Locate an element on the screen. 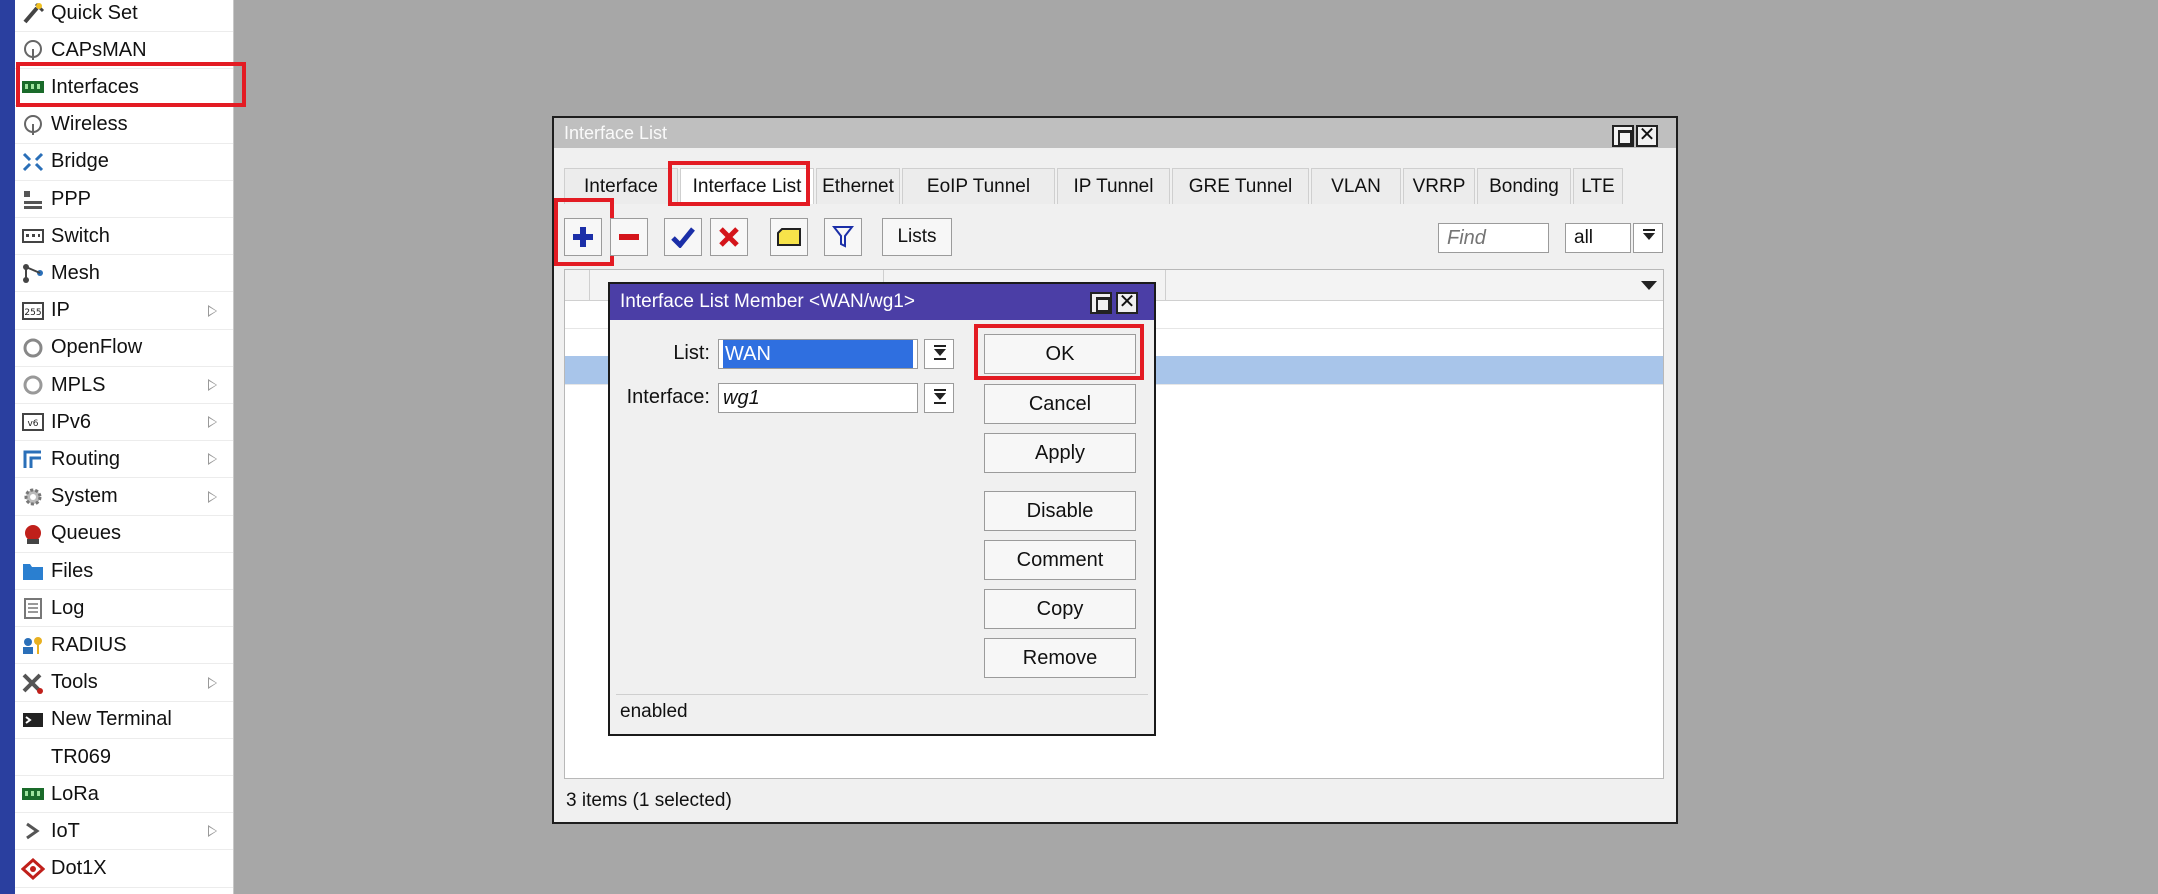 The image size is (2158, 894). tab-ethernet: Ethernet is located at coordinates (858, 186).